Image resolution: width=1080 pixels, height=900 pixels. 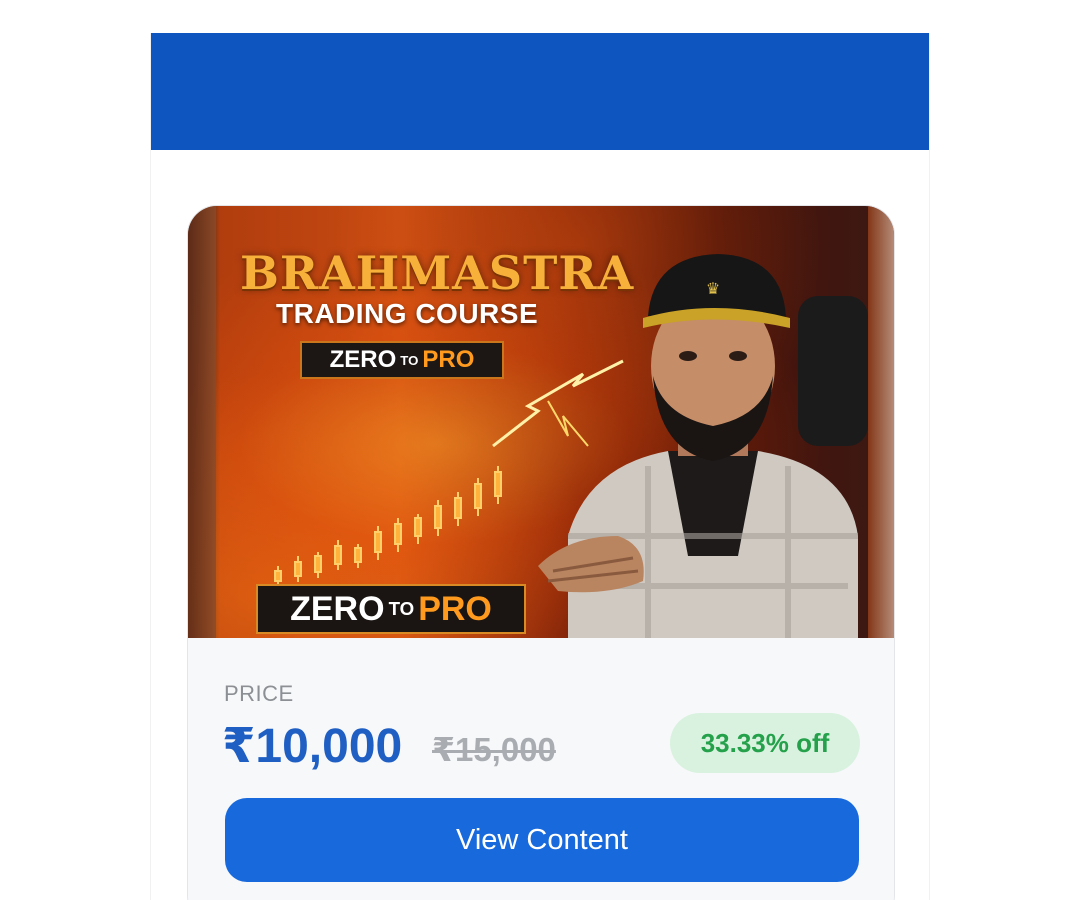 I want to click on candlestick-chart-icon, so click(x=388, y=526).